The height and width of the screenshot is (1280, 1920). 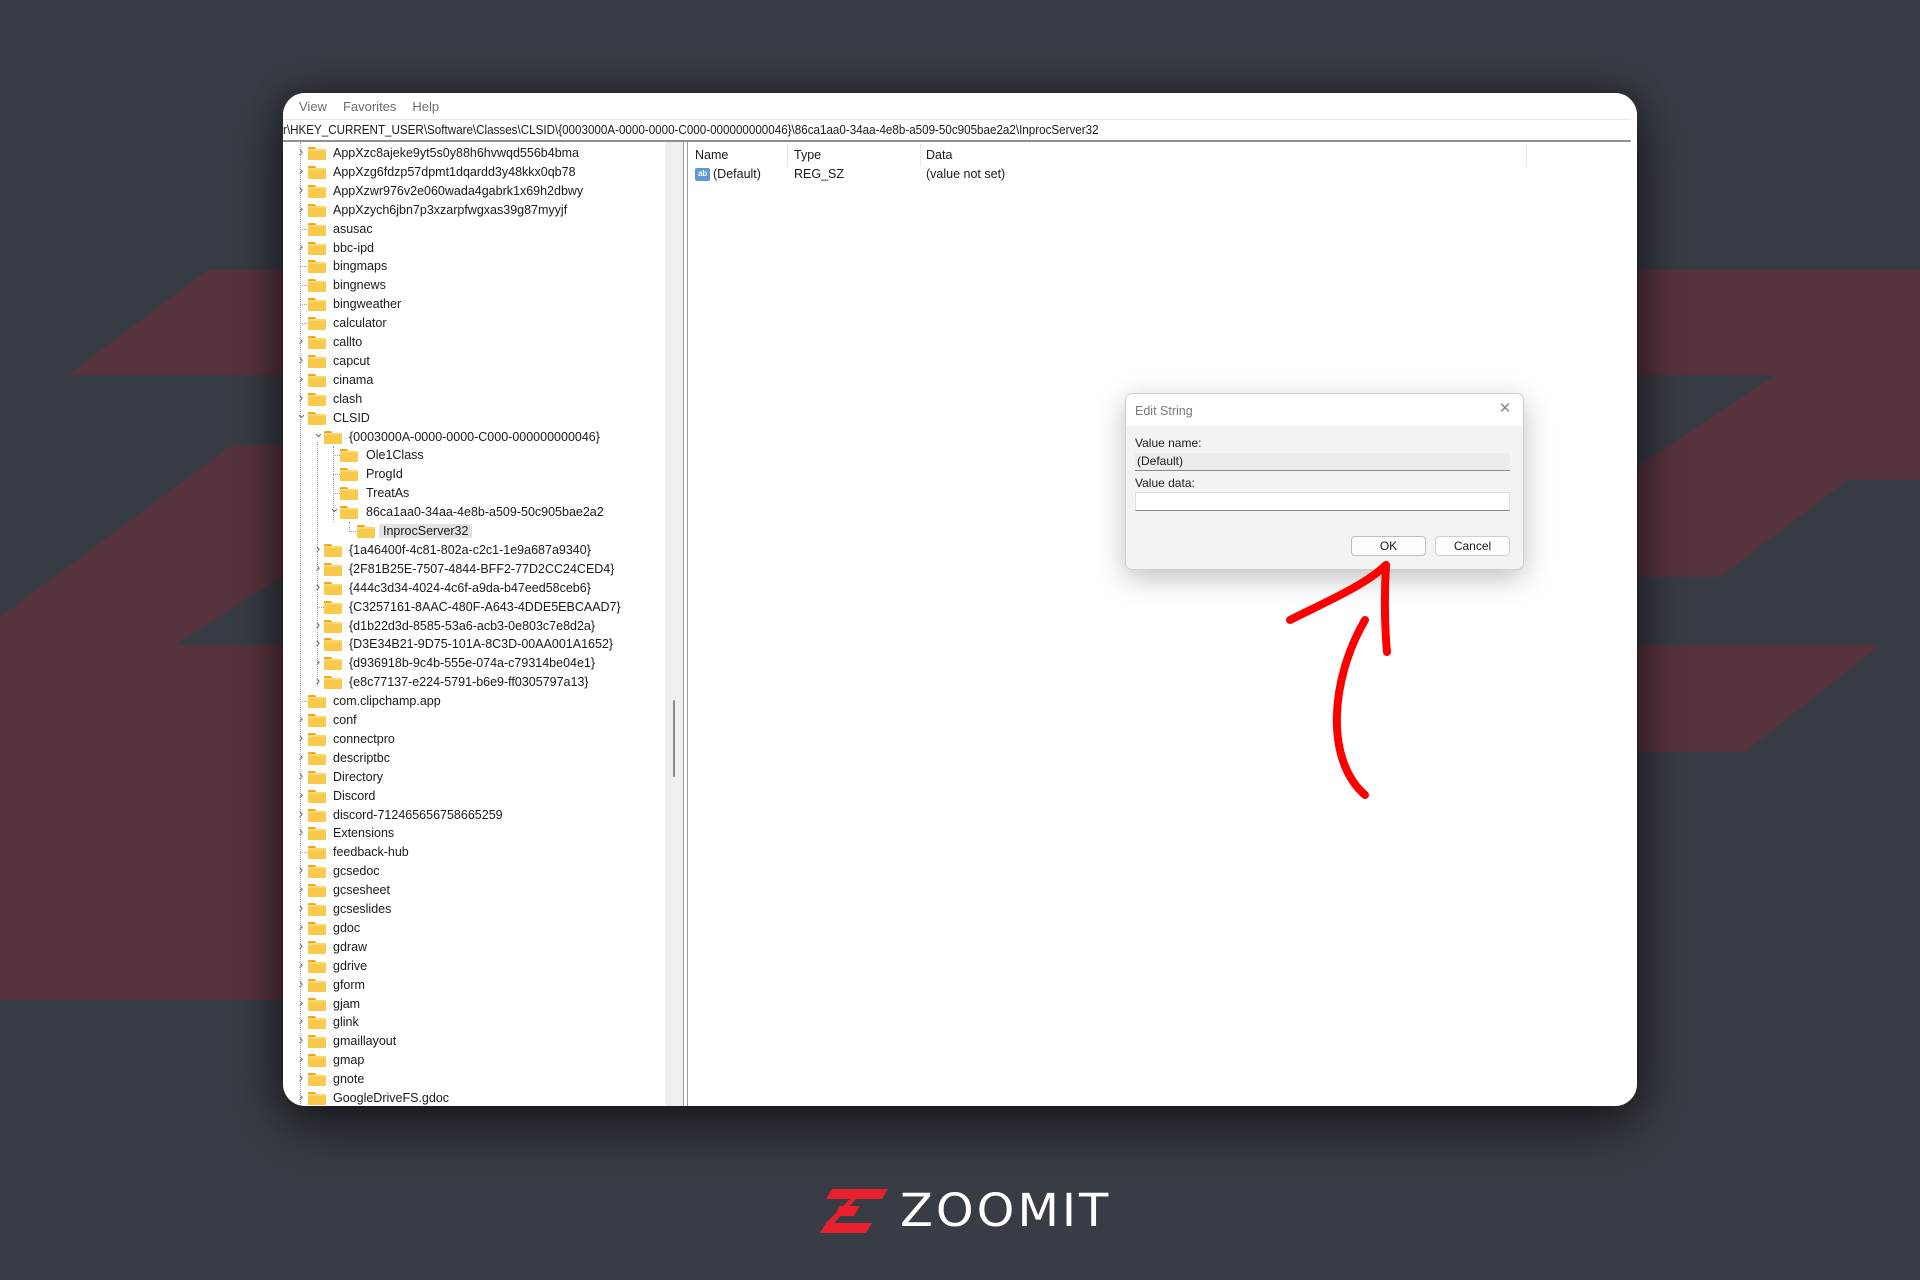 I want to click on tree-item: › AppXzych6jbn7p3xzarpfwgxas39g87myyjf, so click(x=474, y=210).